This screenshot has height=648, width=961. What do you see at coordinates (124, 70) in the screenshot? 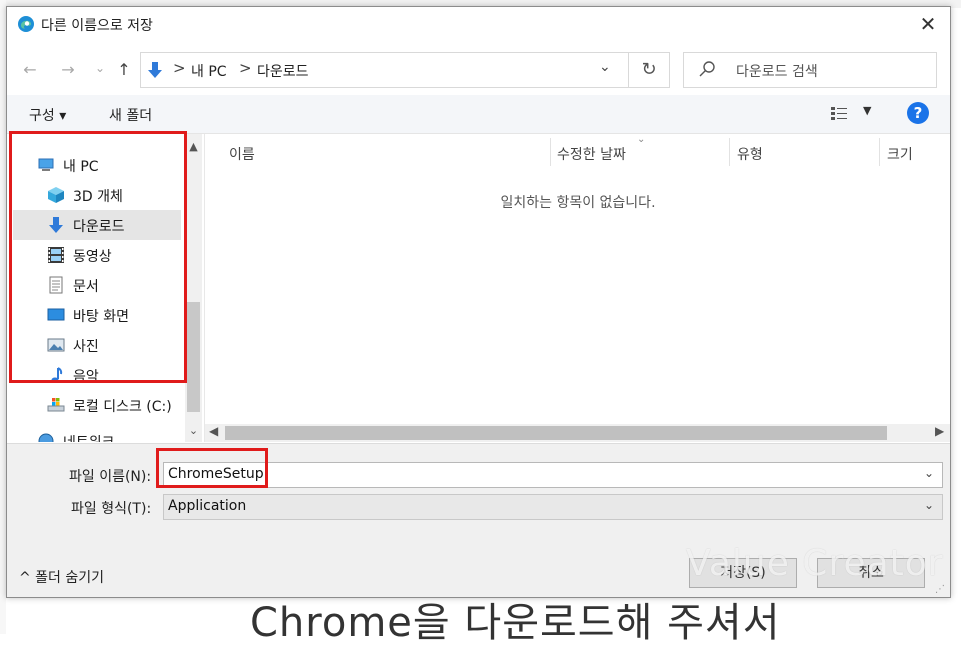
I see `up-arrow-icon: ↑` at bounding box center [124, 70].